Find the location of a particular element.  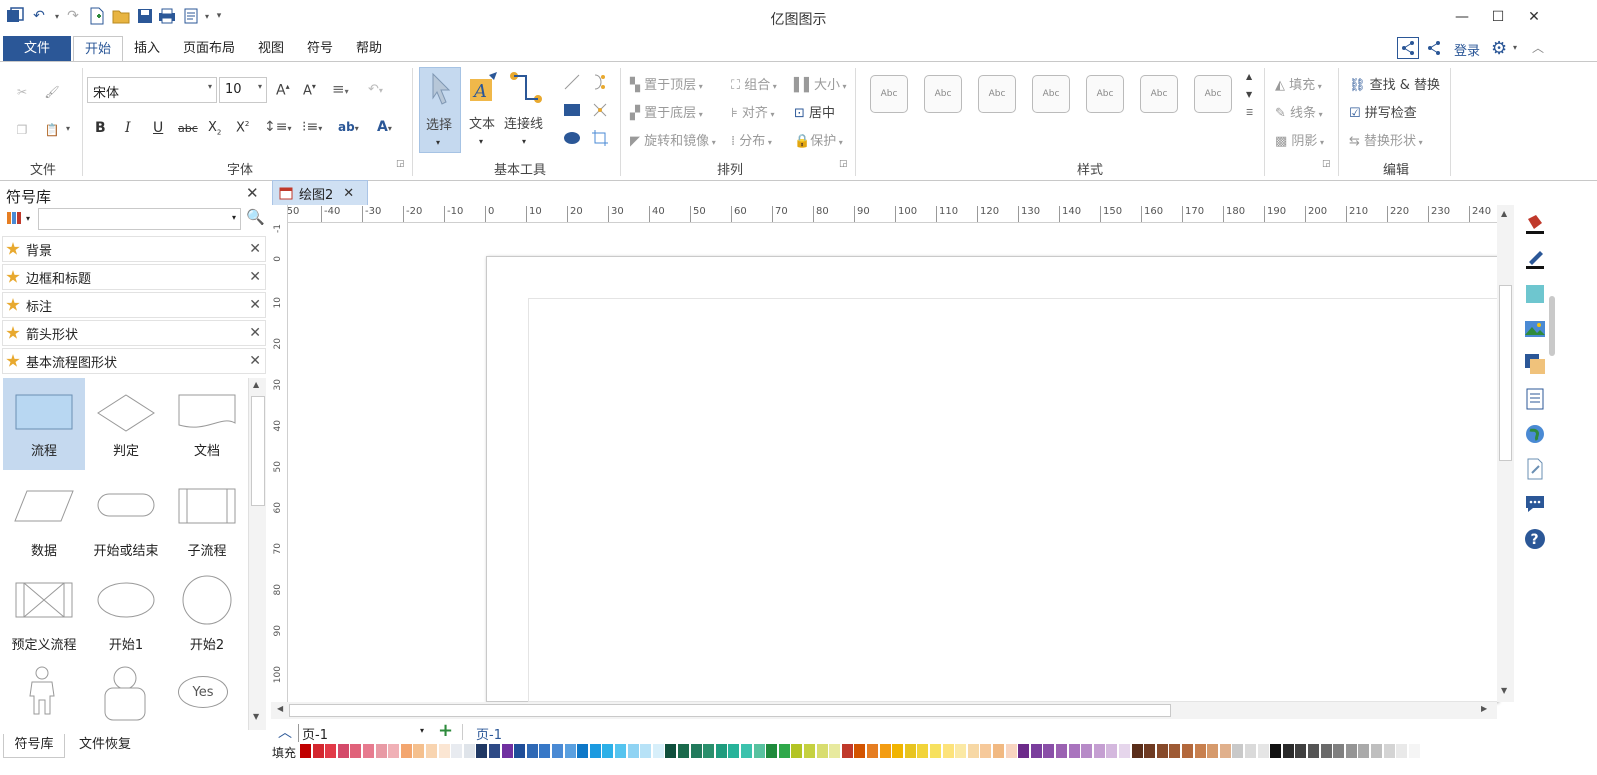

scroll-up-icon: ▲ is located at coordinates (1504, 213).